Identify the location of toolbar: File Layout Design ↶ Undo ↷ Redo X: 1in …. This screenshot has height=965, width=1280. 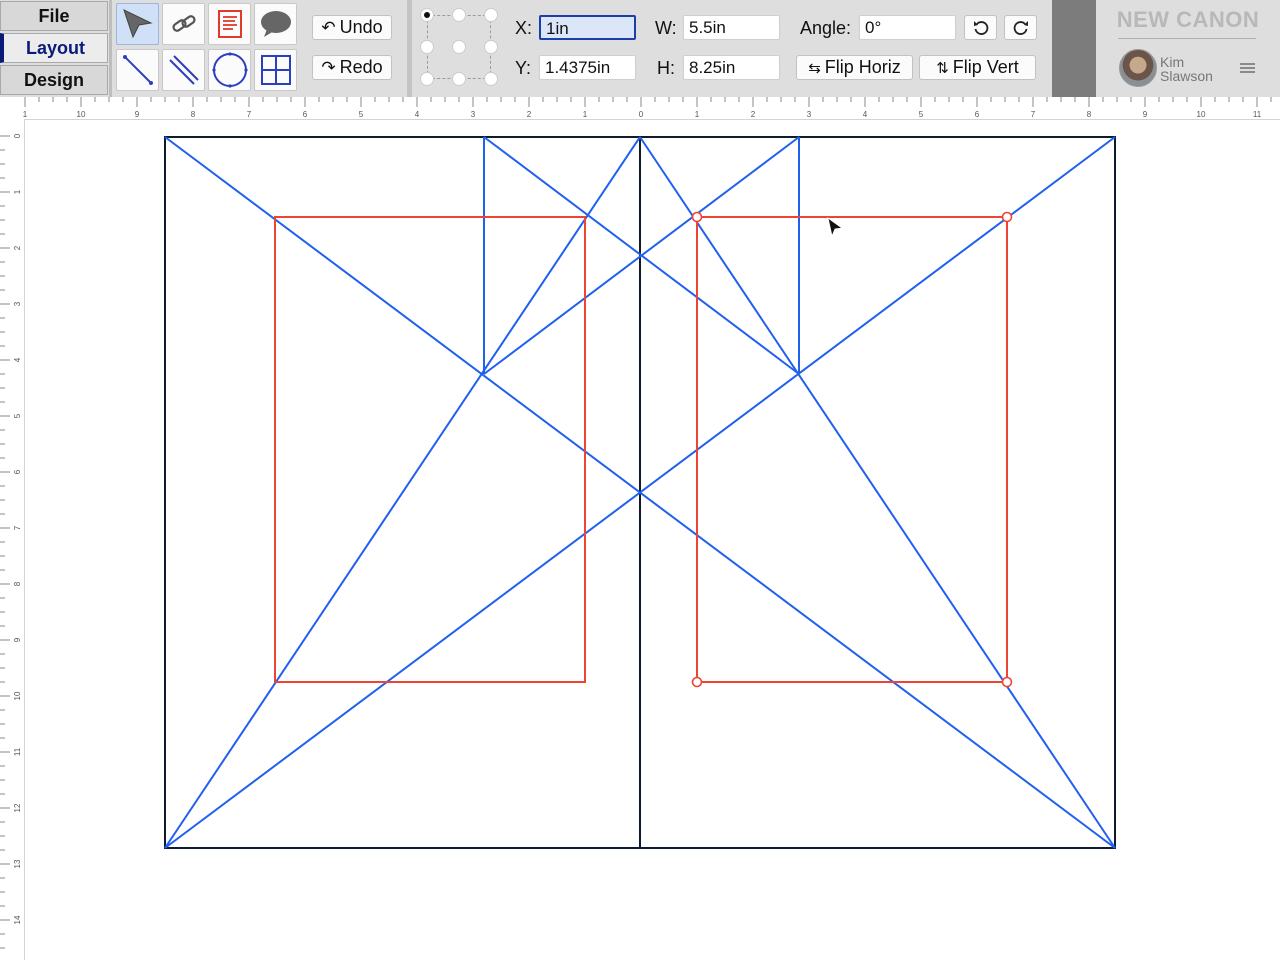
(640, 49).